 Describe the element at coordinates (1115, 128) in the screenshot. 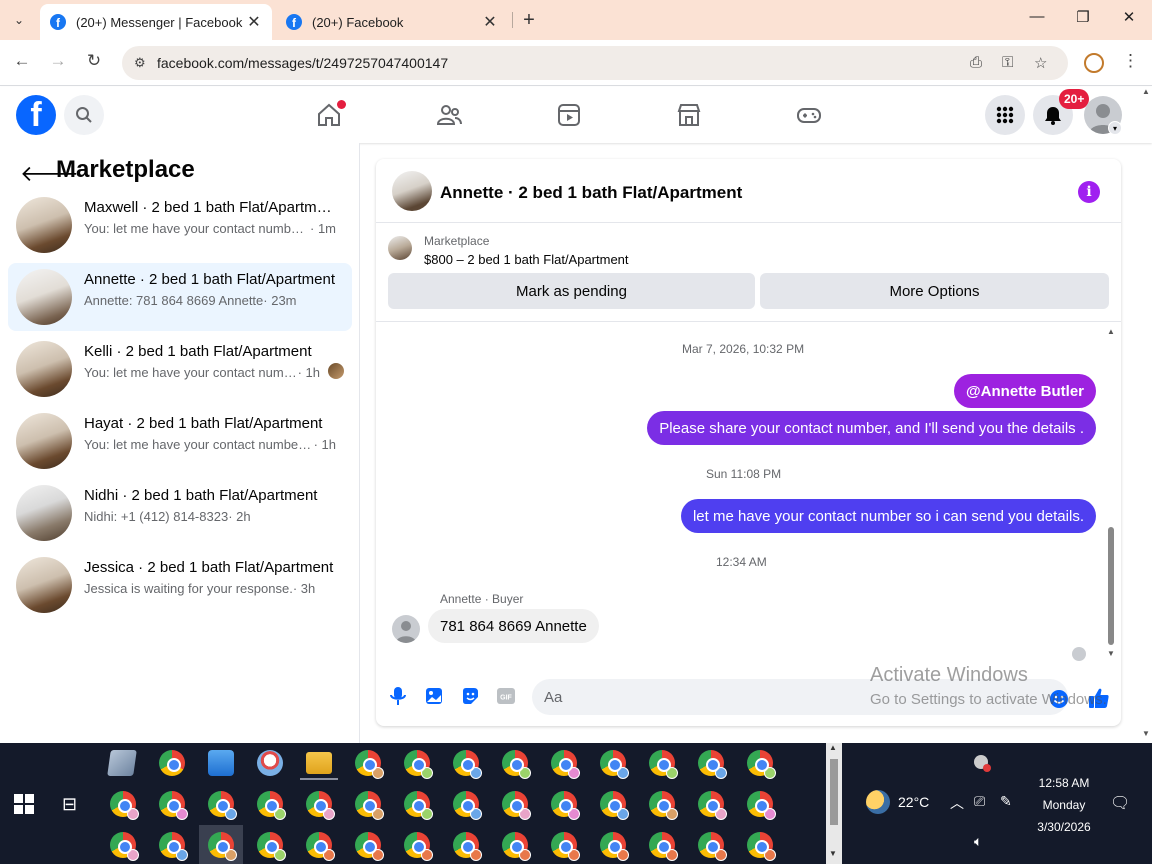

I see `chevron-down-icon: ▾` at that location.